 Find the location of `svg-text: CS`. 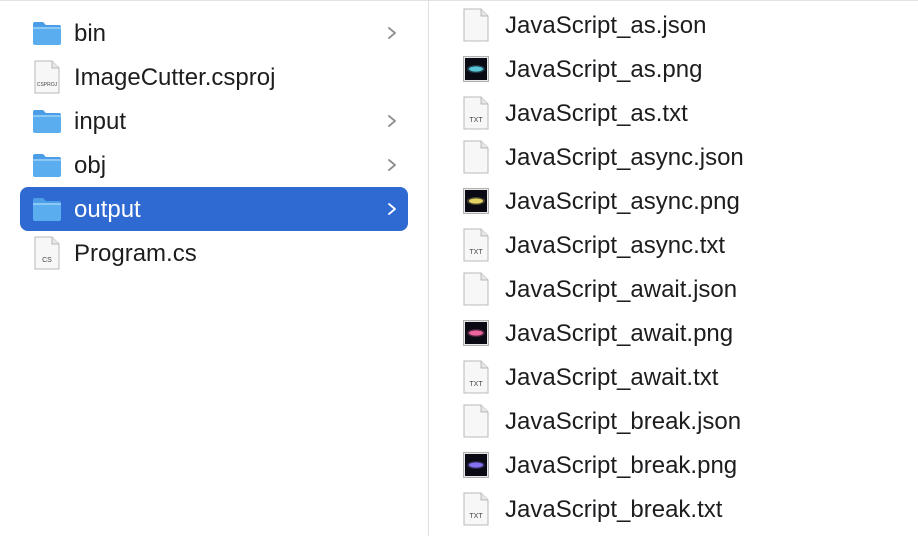

svg-text: CS is located at coordinates (47, 260).